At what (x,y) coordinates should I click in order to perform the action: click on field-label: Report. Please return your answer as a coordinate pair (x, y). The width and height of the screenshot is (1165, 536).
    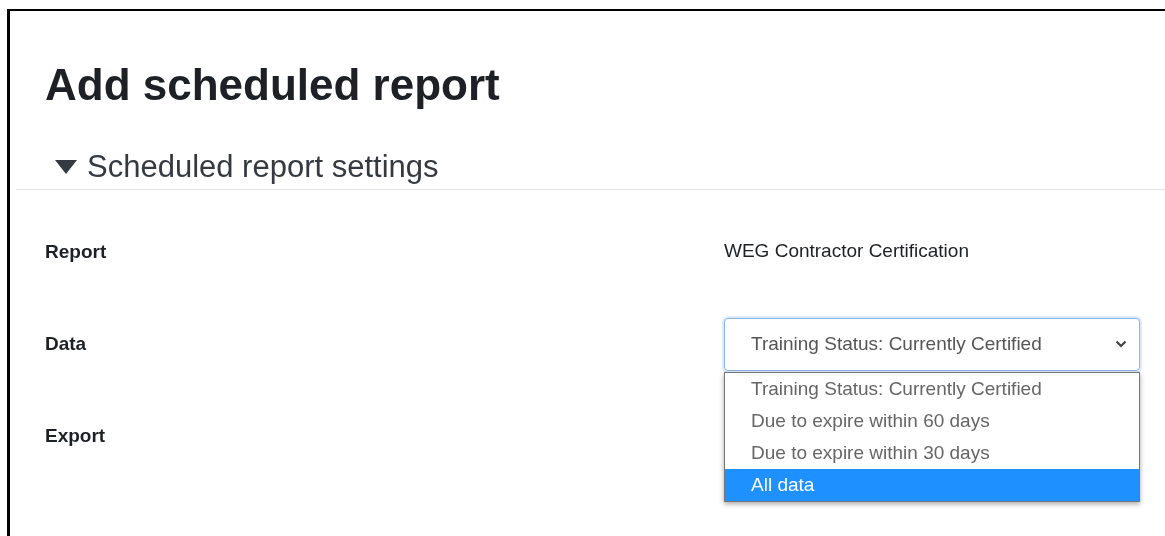
    Looking at the image, I should click on (76, 252).